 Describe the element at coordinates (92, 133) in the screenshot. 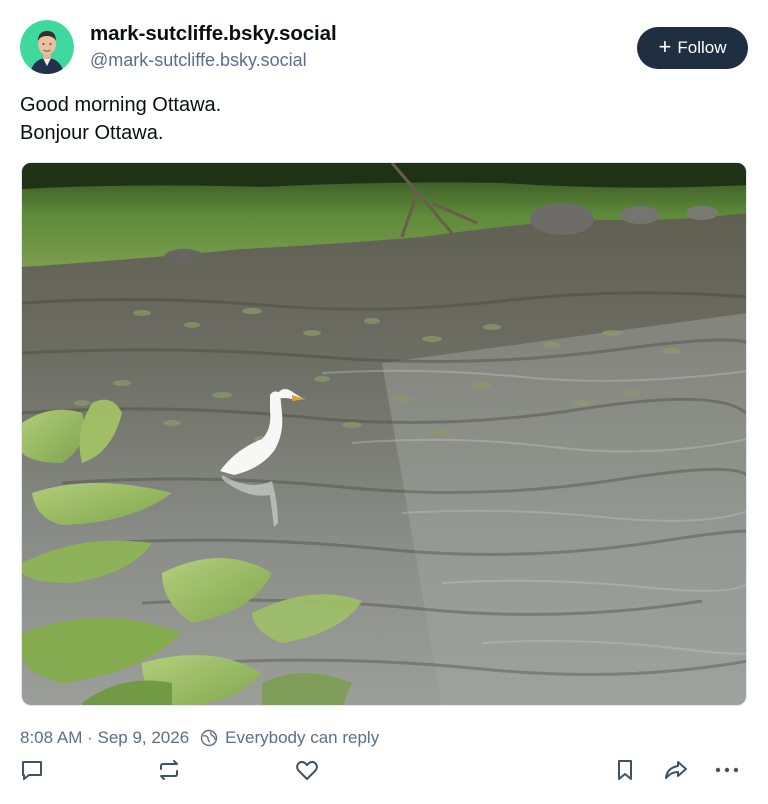

I see `post-text-line: Bonjour Ottawa.` at that location.